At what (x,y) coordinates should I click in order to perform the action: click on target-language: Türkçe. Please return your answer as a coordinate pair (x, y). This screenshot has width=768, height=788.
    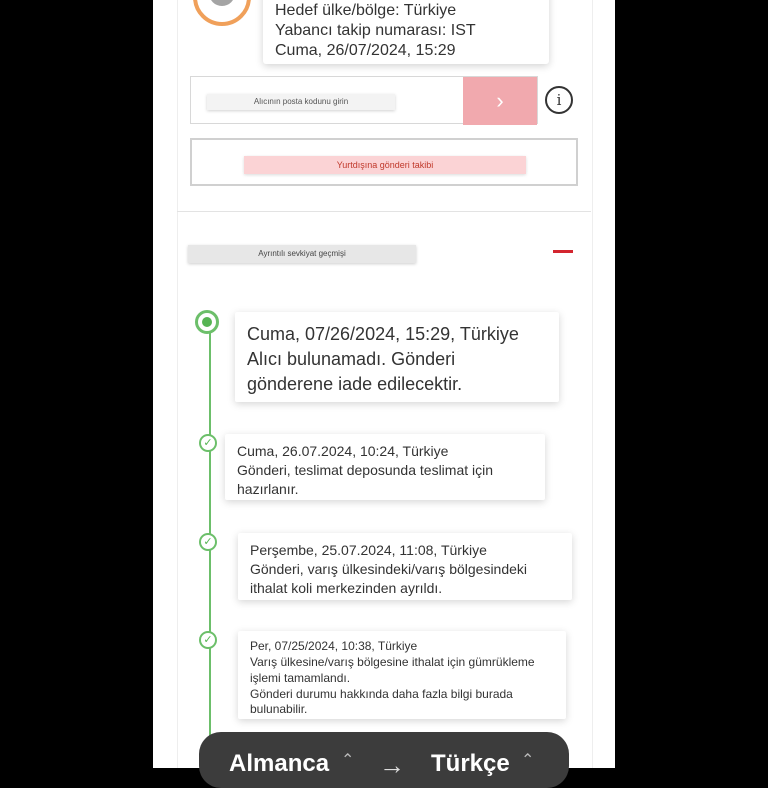
    Looking at the image, I should click on (470, 764).